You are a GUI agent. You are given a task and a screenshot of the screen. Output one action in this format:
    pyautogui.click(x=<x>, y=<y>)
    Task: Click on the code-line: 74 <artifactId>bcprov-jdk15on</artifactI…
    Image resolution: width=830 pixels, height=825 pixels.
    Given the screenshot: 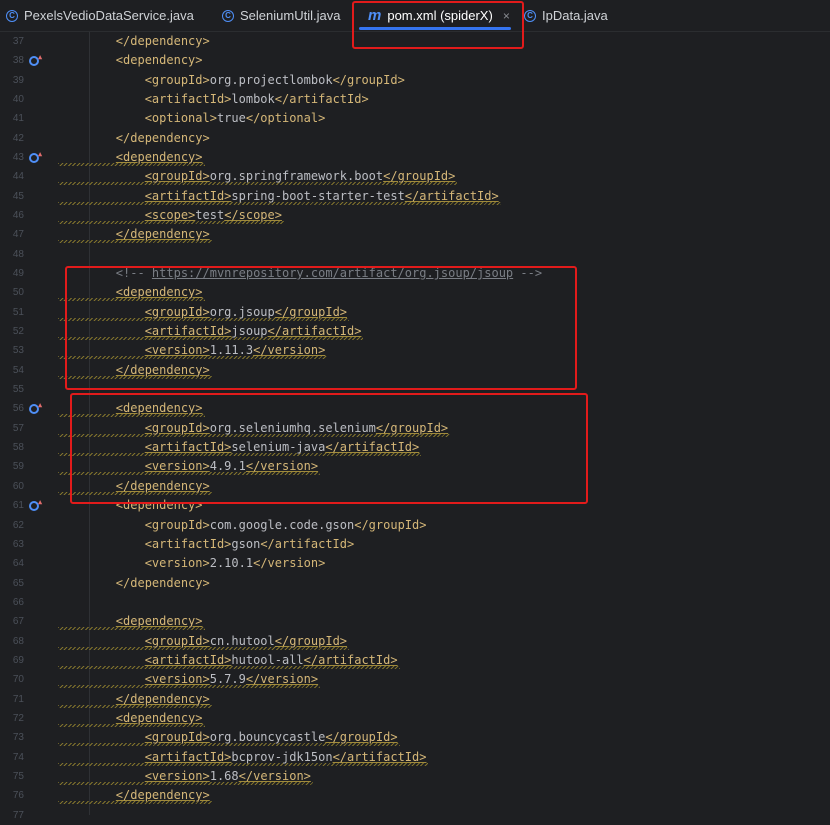 What is the action you would take?
    pyautogui.click(x=415, y=757)
    